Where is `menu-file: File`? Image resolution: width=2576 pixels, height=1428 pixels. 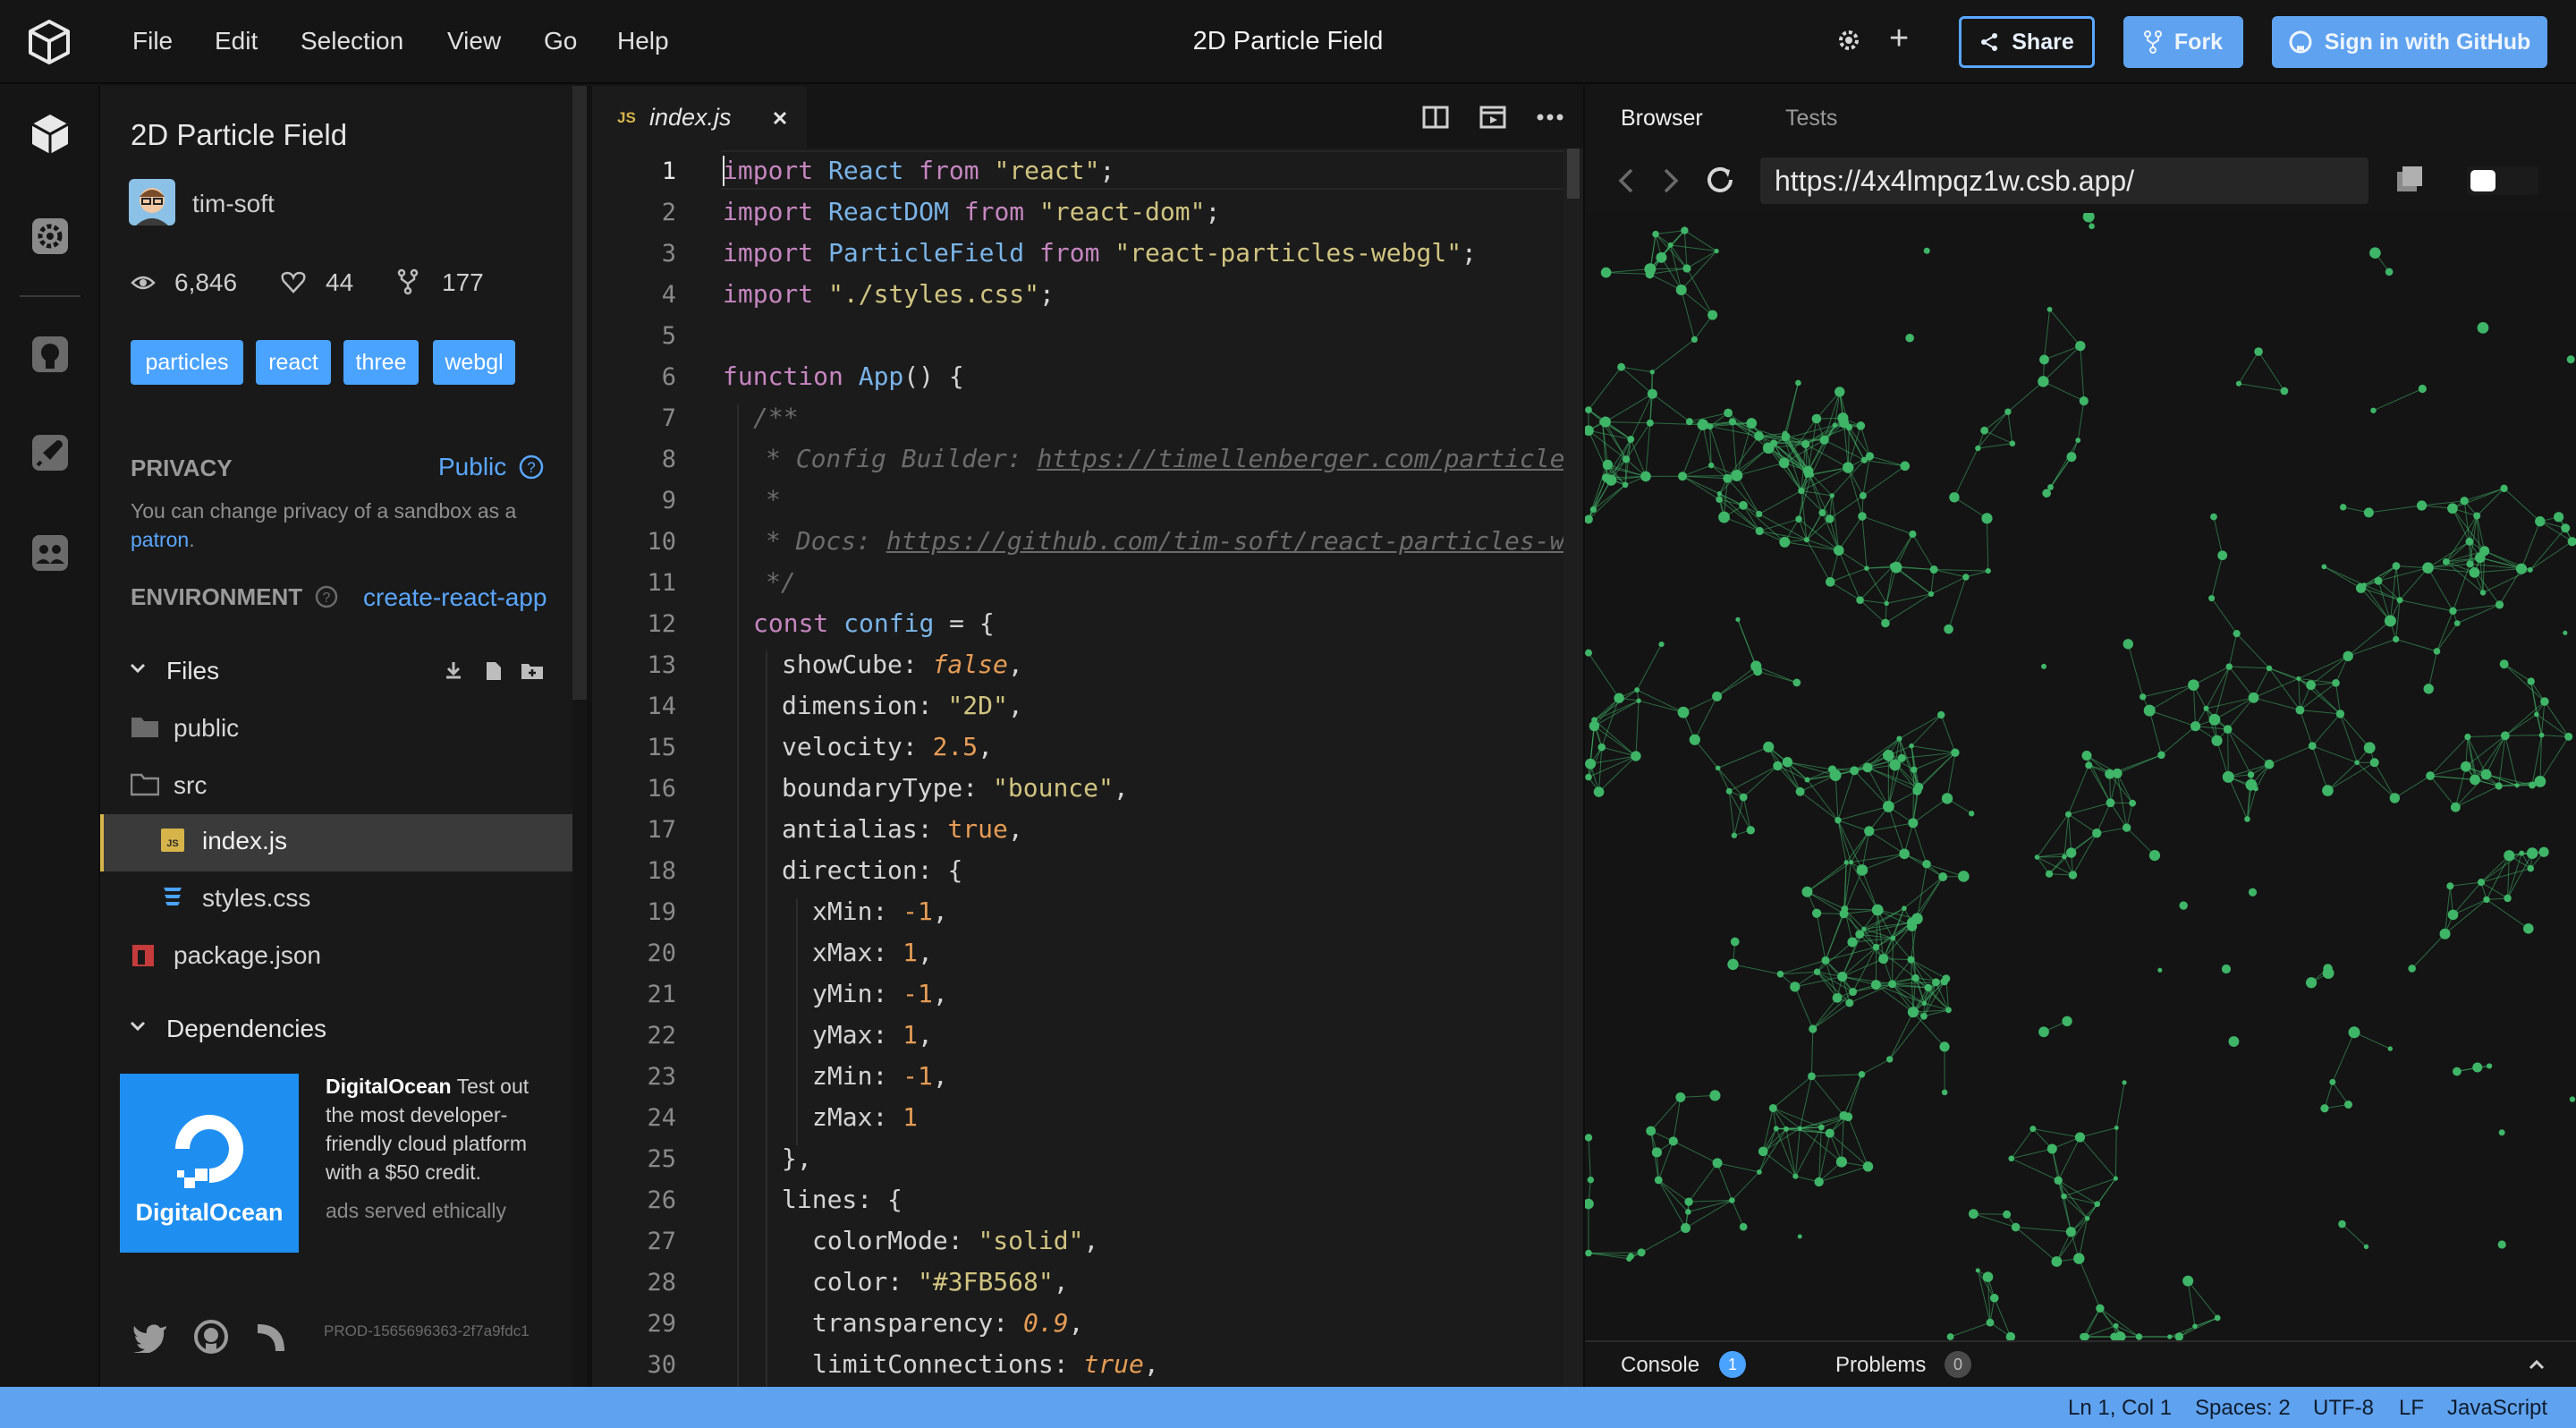
menu-file: File is located at coordinates (152, 41).